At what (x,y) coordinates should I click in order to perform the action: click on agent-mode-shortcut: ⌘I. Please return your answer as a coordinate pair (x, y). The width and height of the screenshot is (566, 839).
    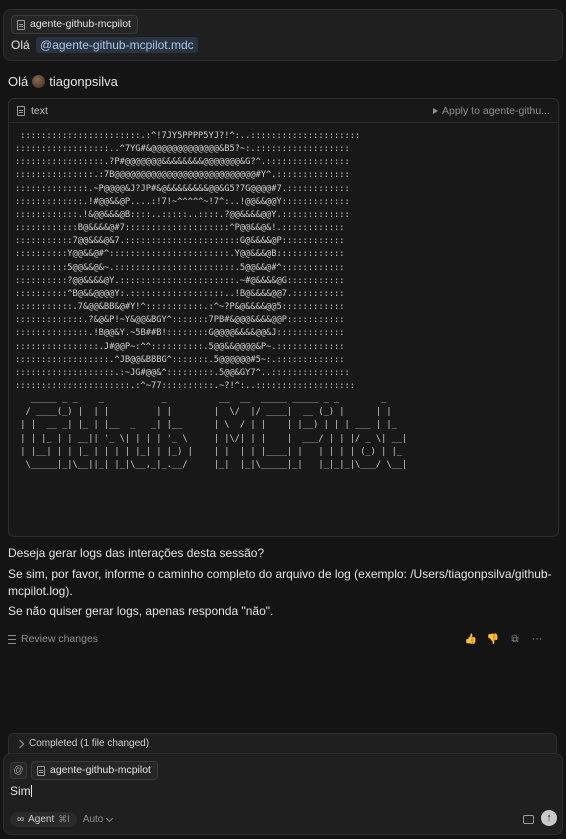
    Looking at the image, I should click on (64, 819).